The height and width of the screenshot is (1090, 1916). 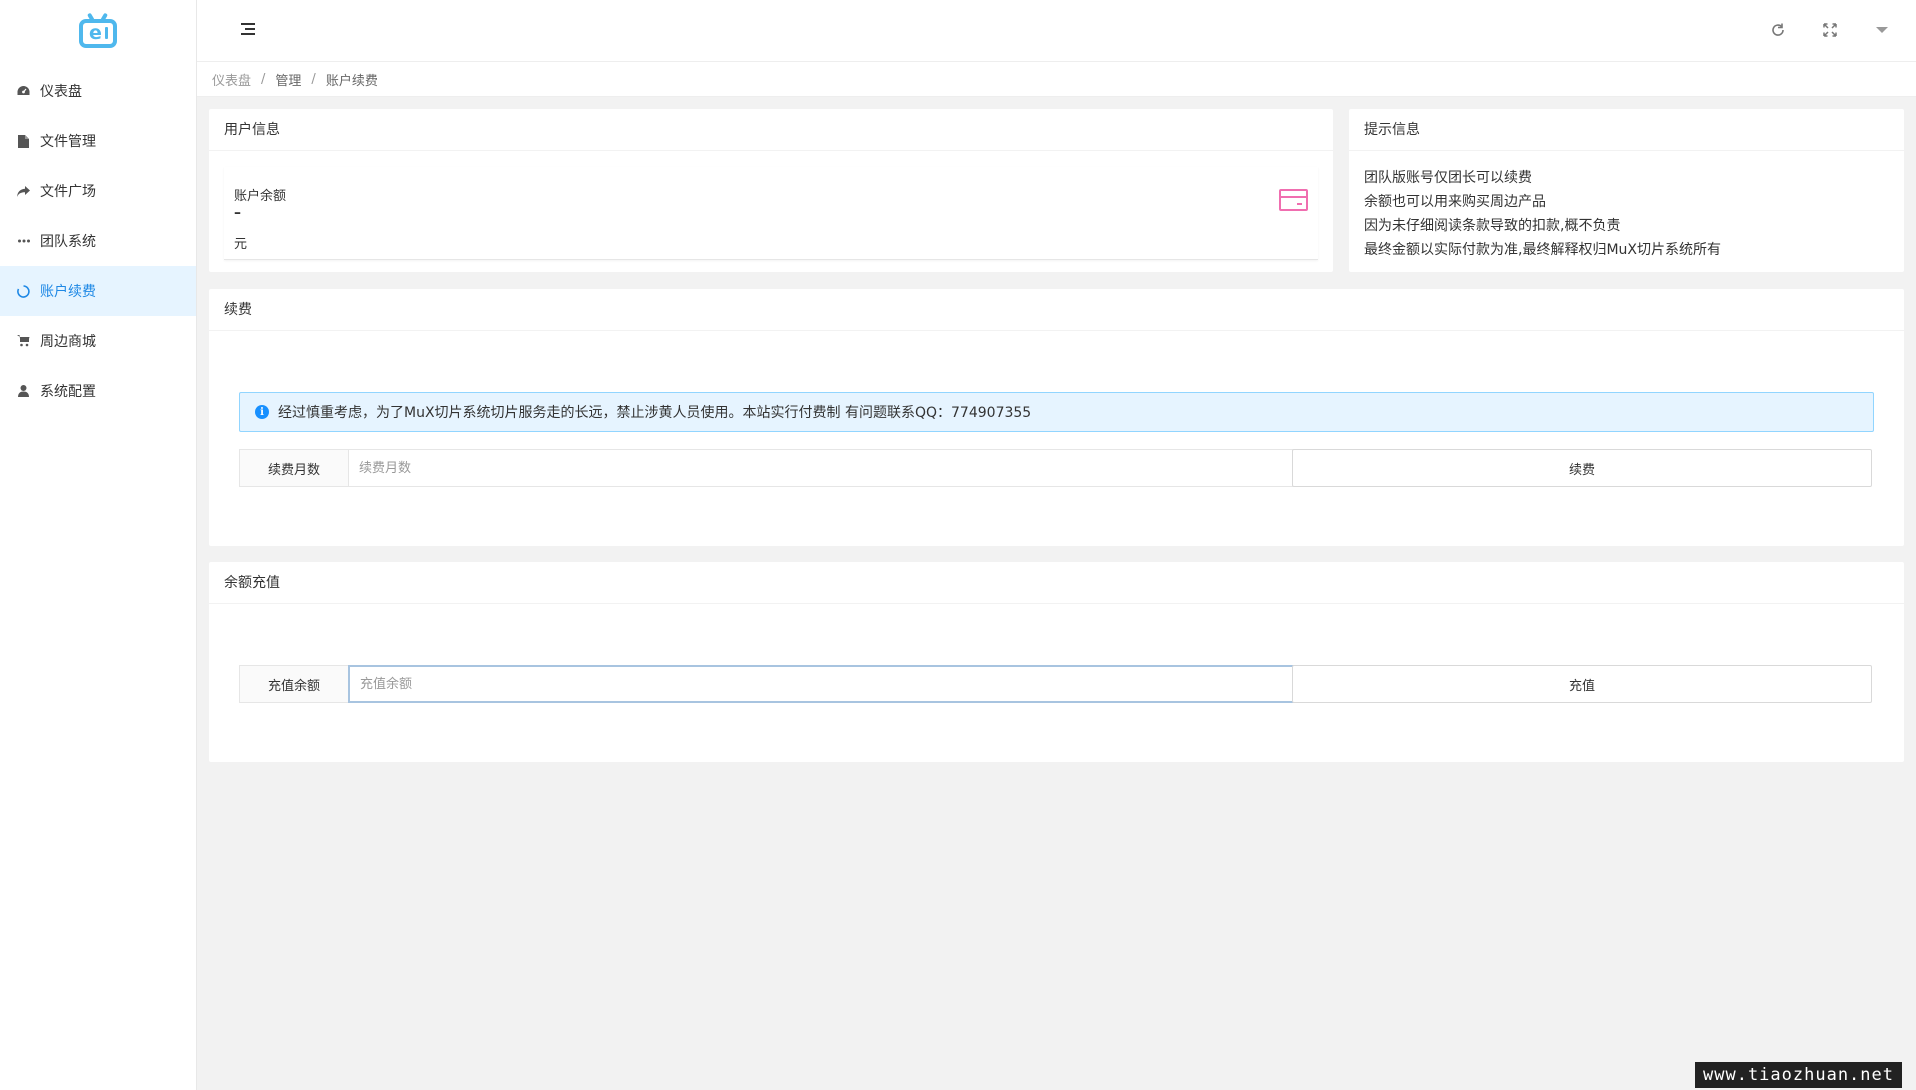 What do you see at coordinates (248, 29) in the screenshot?
I see `menu-toggle-icon` at bounding box center [248, 29].